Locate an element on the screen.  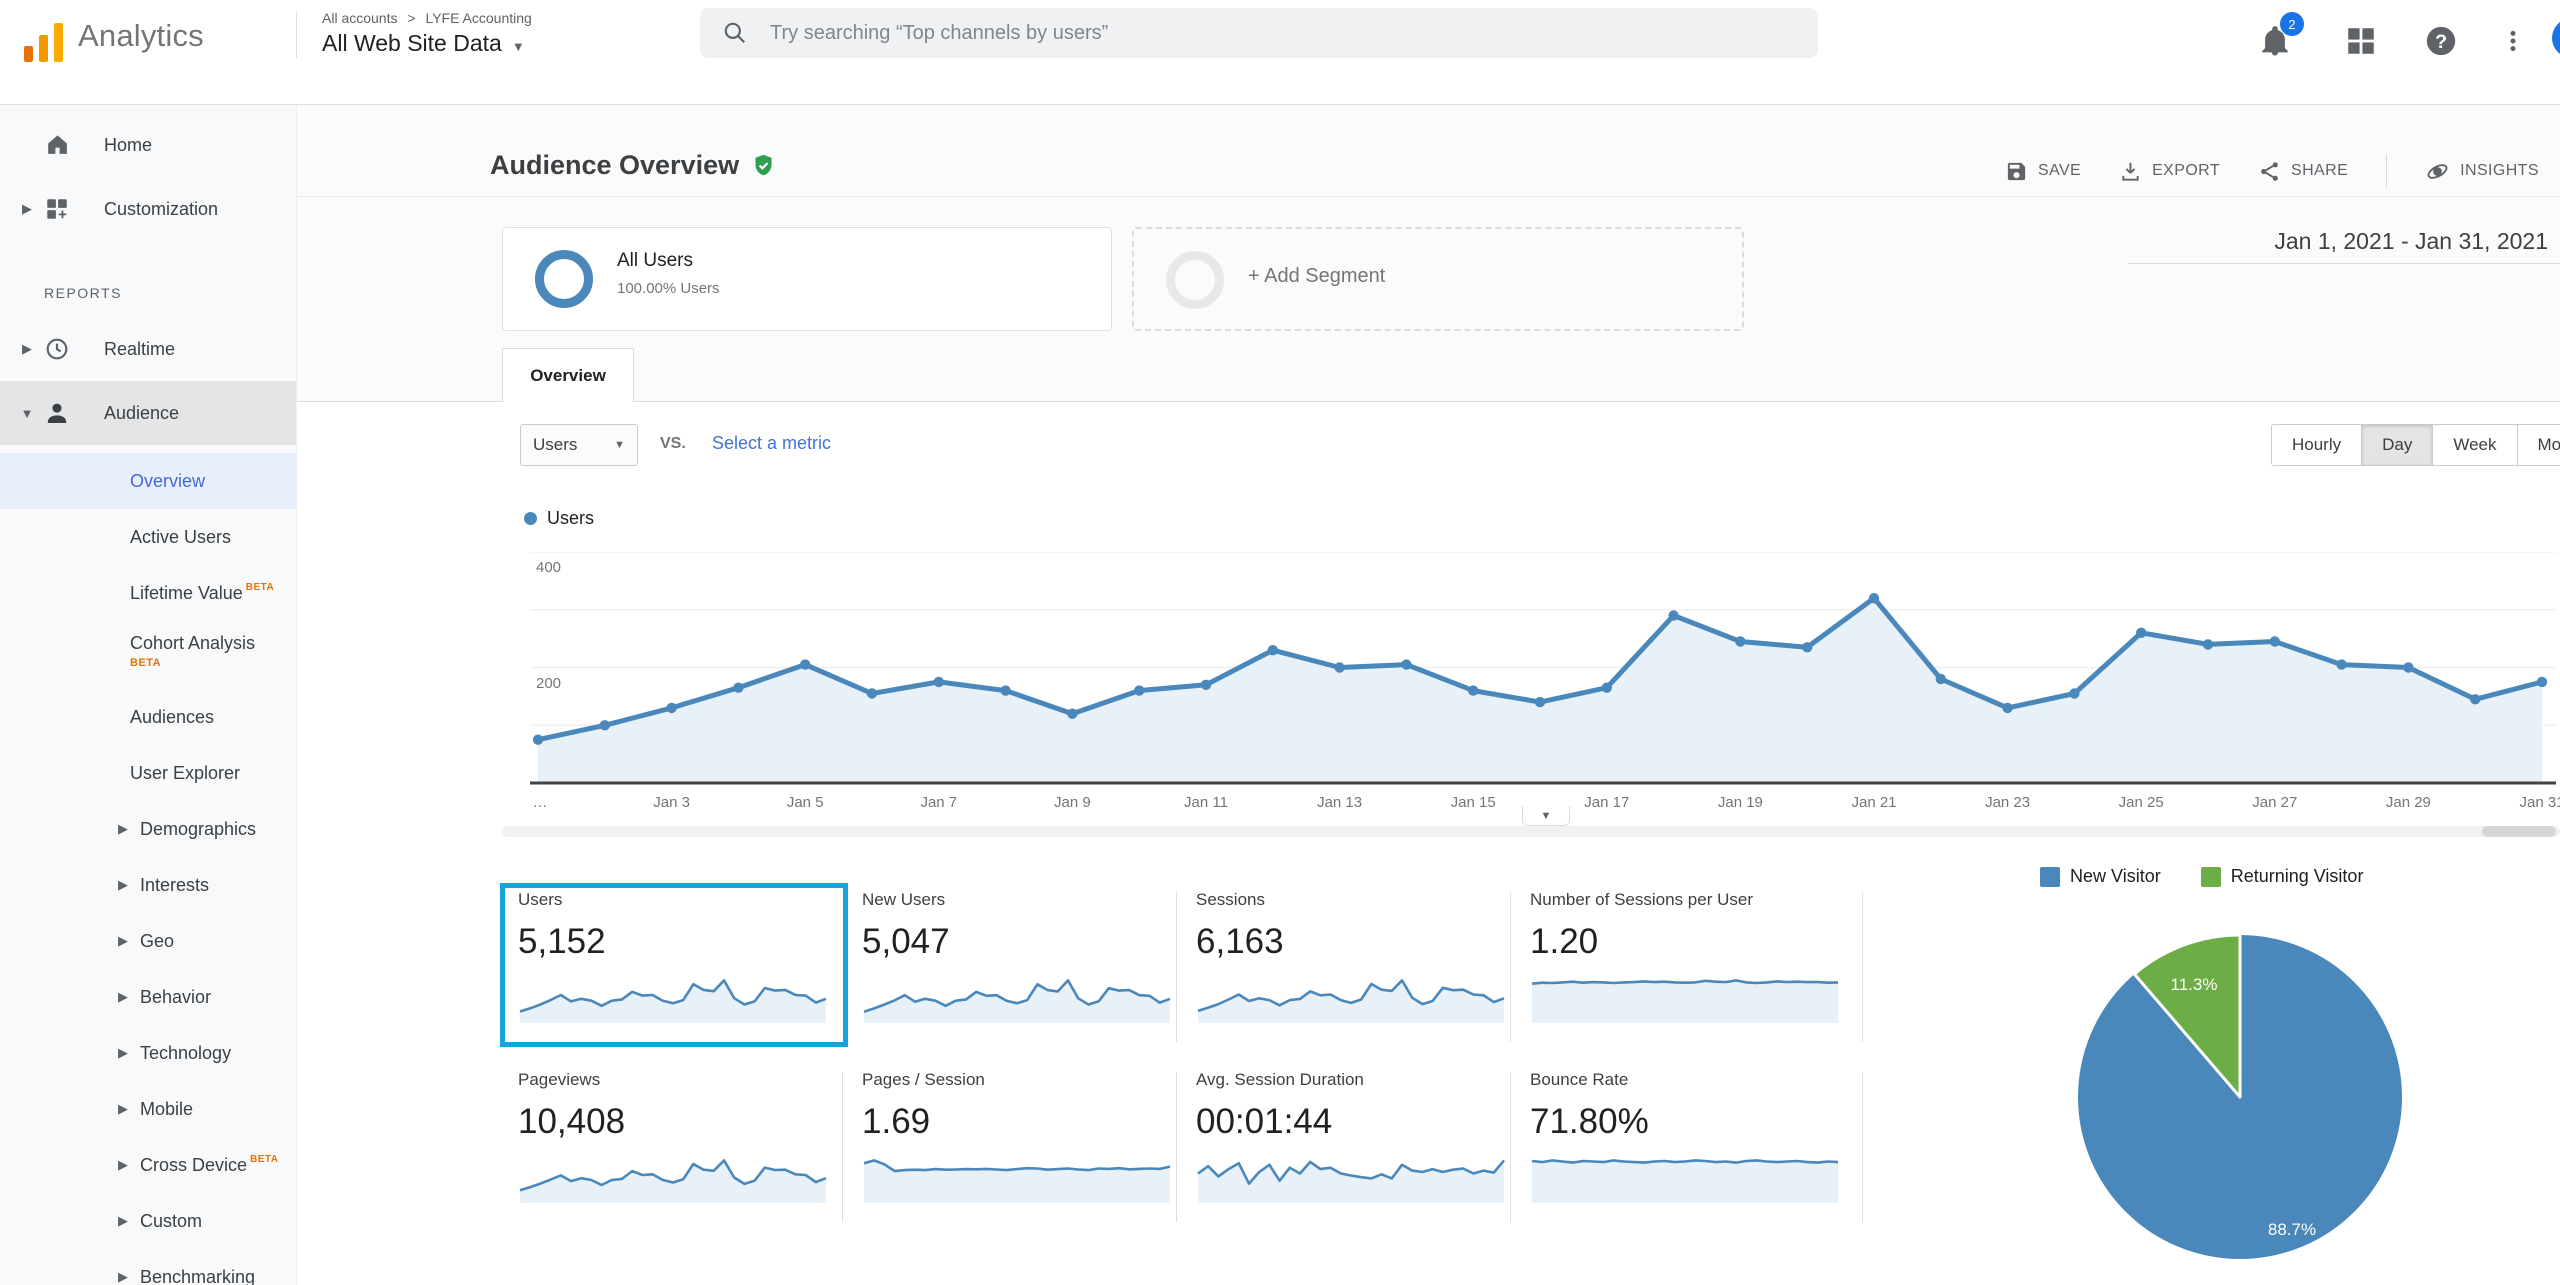
chart-legend: Users is located at coordinates (559, 518).